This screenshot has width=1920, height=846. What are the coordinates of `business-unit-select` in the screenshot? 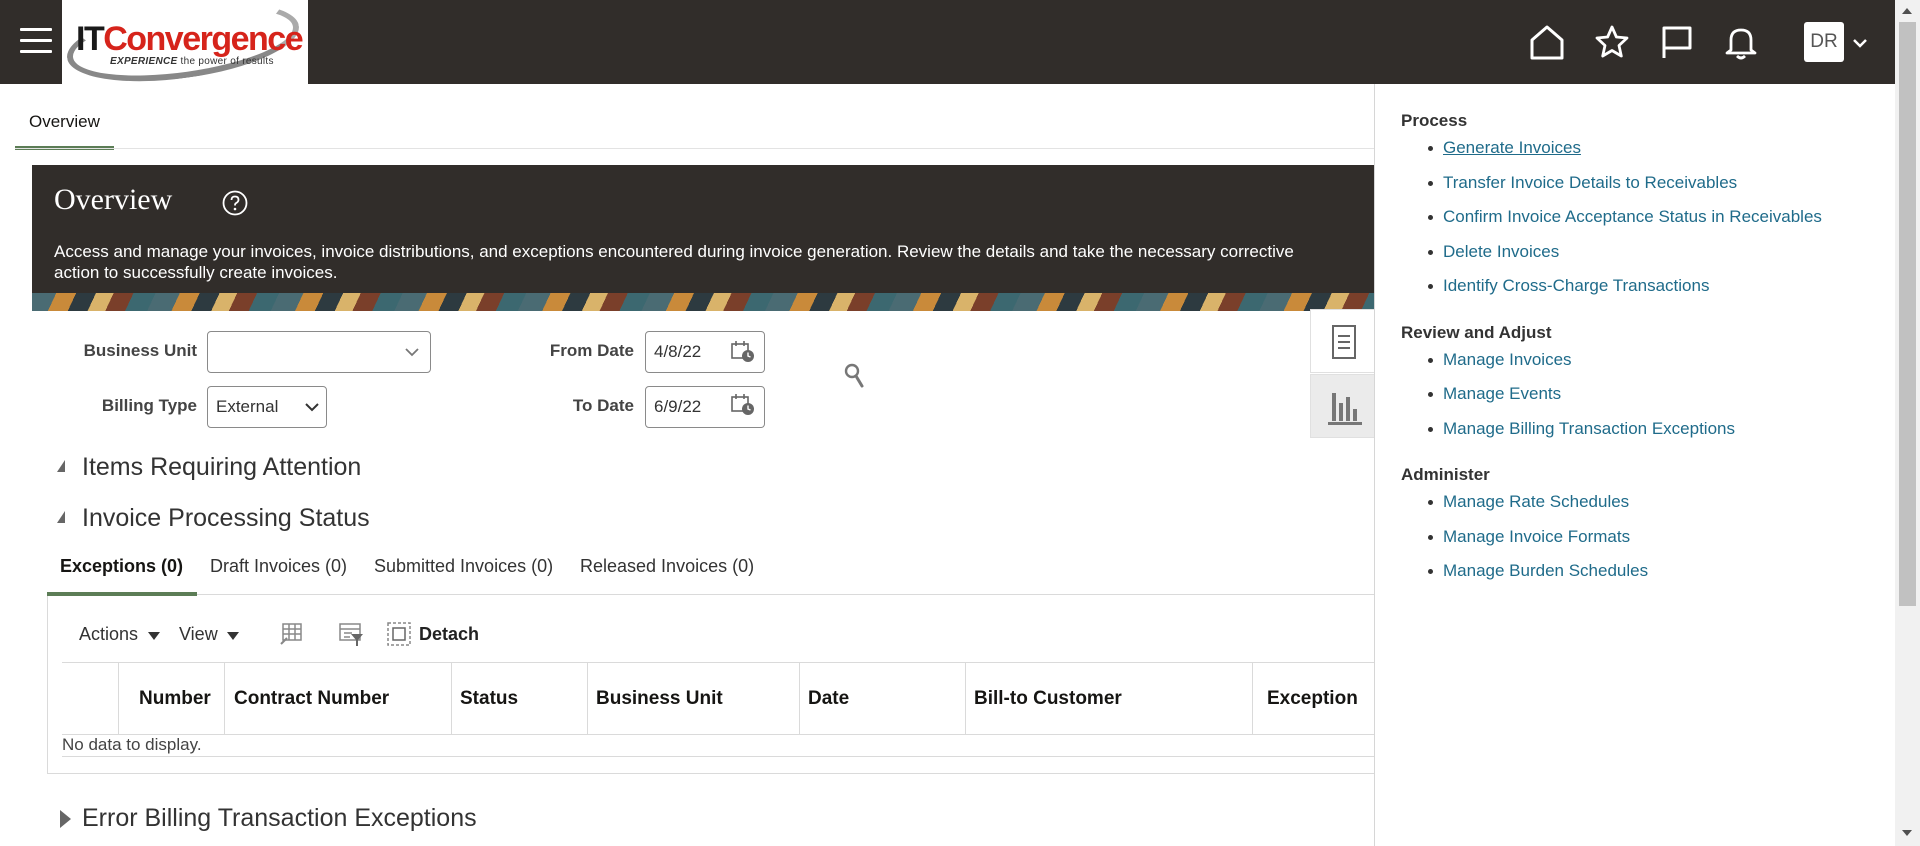 It's located at (319, 352).